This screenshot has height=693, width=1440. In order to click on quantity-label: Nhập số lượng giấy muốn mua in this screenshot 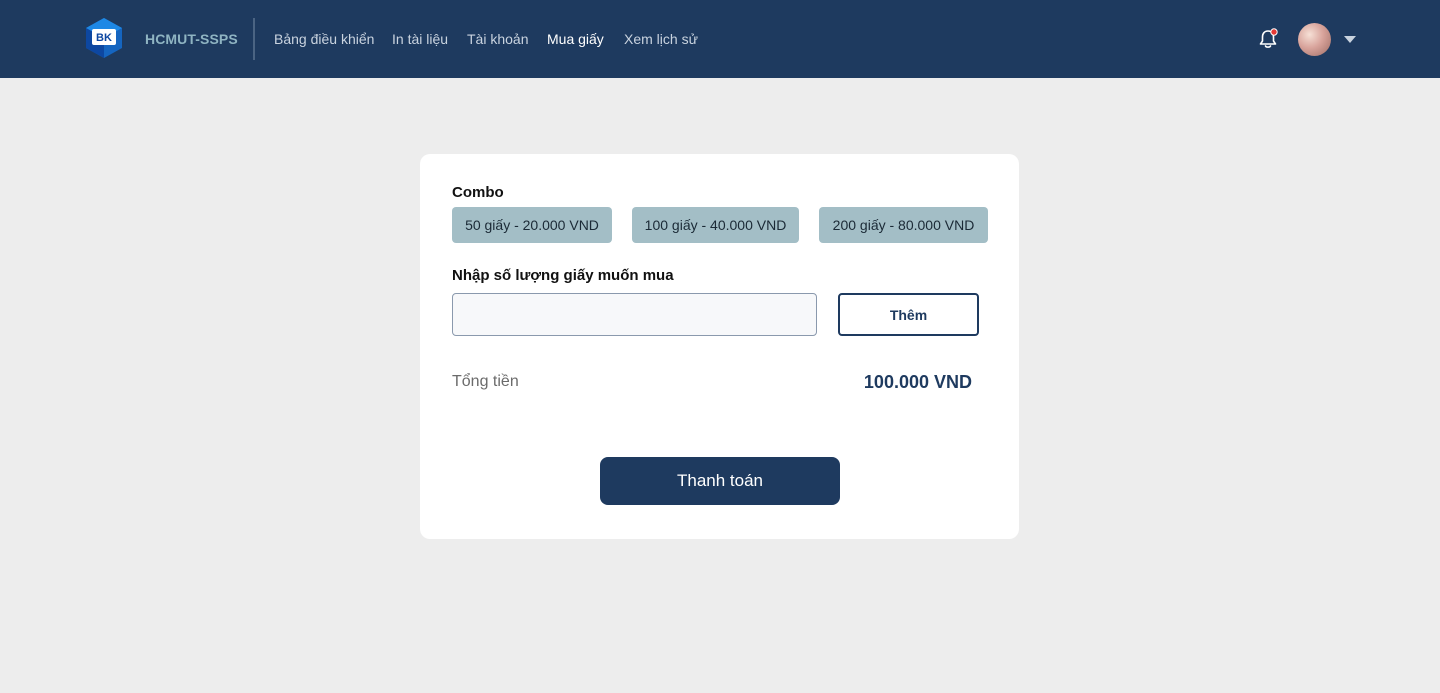, I will do `click(563, 275)`.